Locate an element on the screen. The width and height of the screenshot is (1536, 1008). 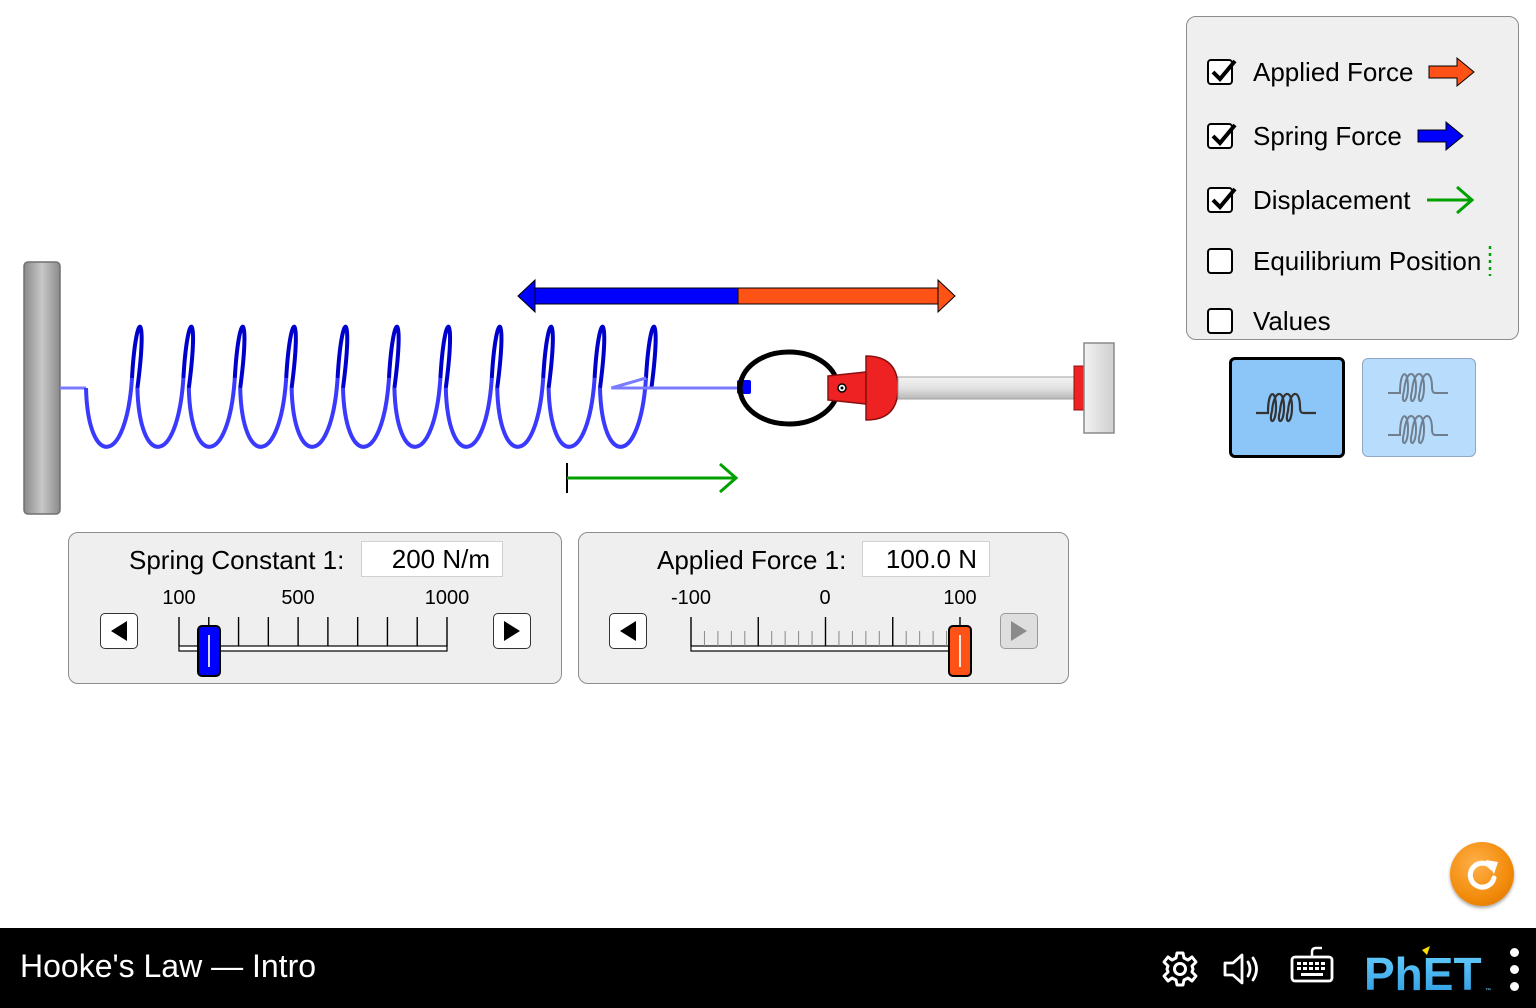
applied-force-label: Applied Force is located at coordinates (1333, 71).